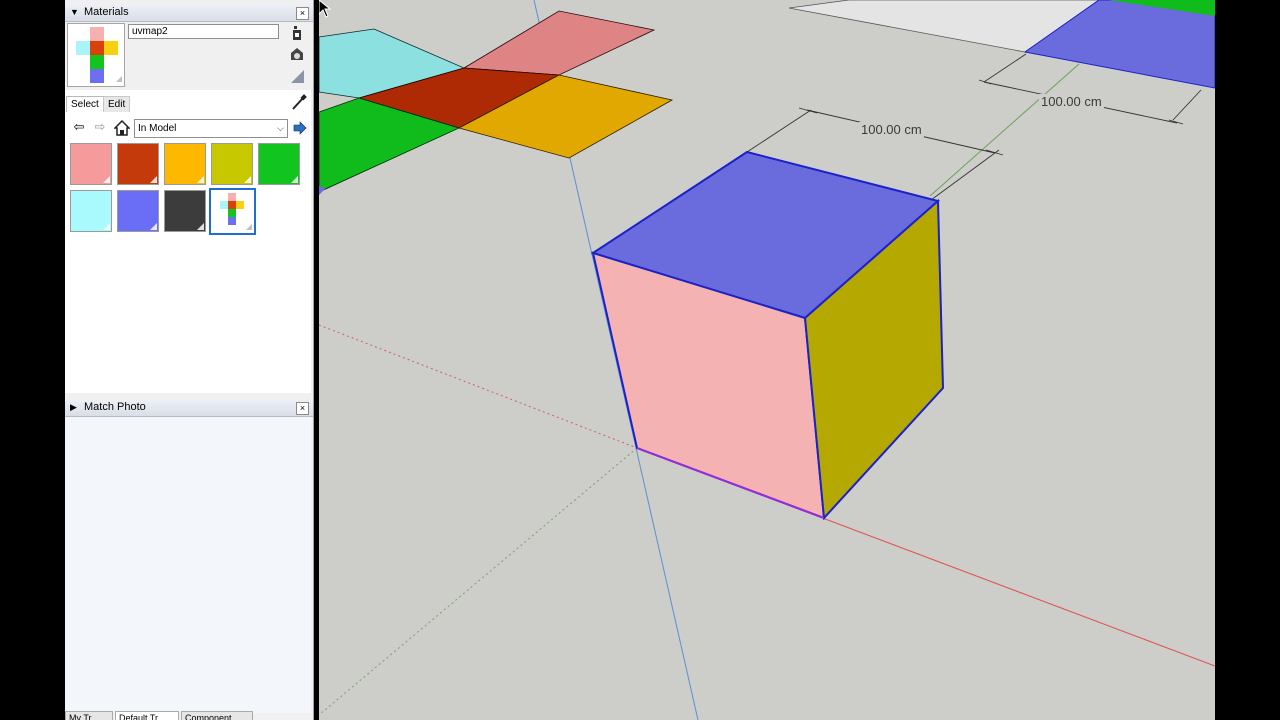  What do you see at coordinates (189, 408) in the screenshot?
I see `match-photo-titlebar: ▶ Match Photo ×` at bounding box center [189, 408].